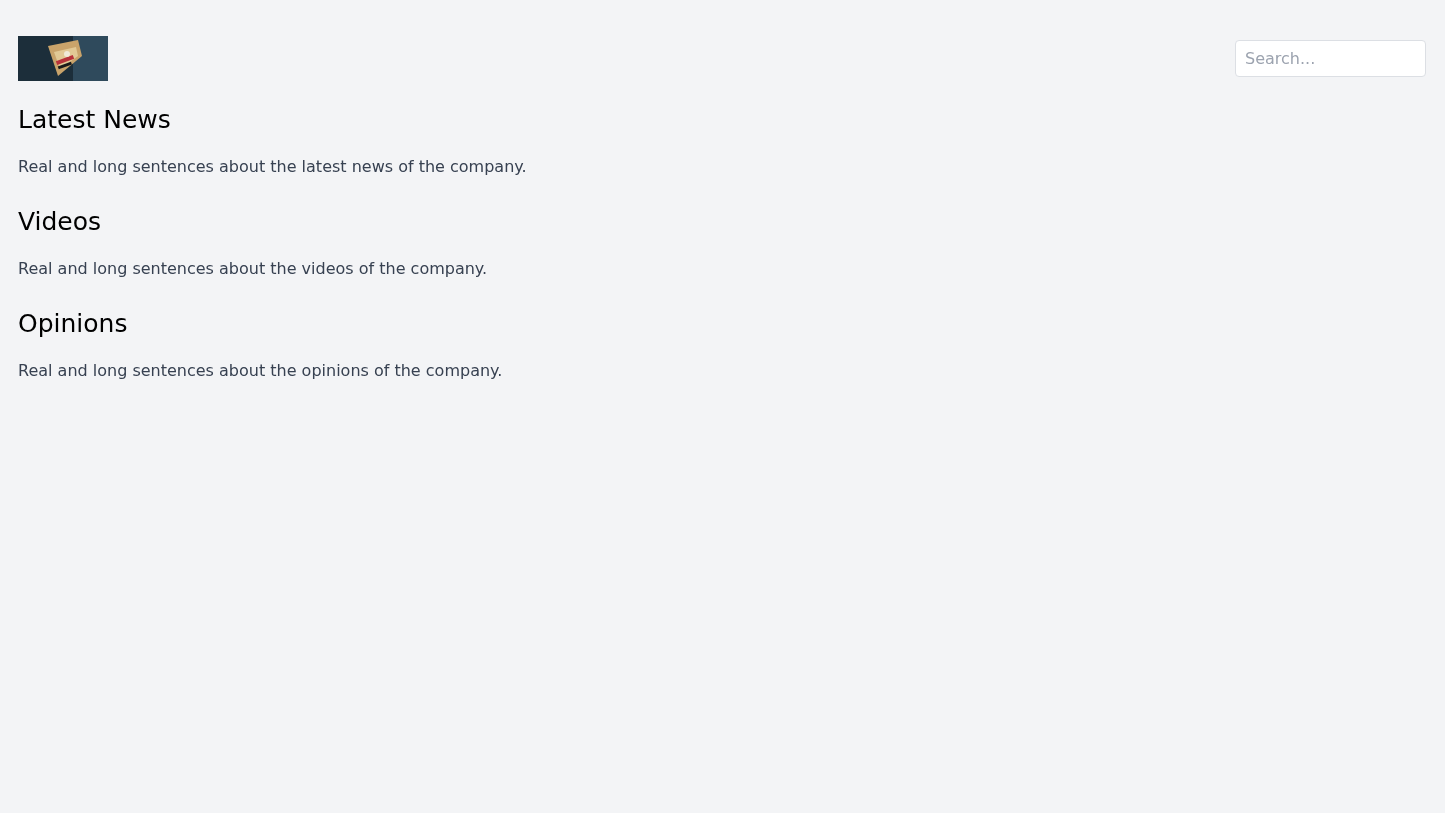 The height and width of the screenshot is (813, 1445). I want to click on section-text: Real and long sentences about the latest news of the company., so click(272, 167).